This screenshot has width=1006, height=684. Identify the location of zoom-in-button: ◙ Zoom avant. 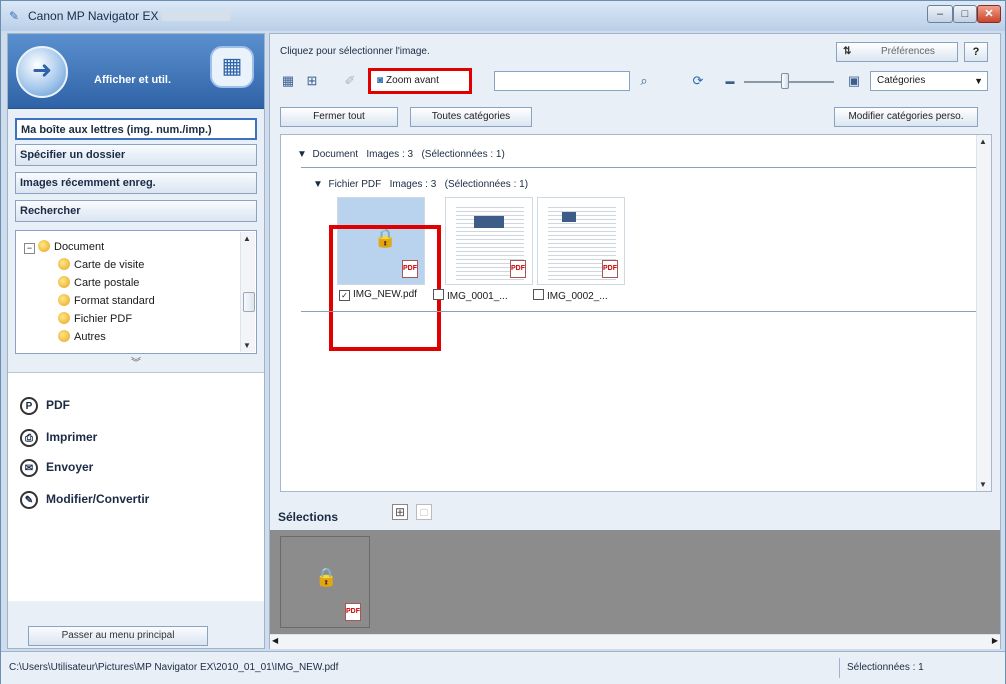
(420, 81).